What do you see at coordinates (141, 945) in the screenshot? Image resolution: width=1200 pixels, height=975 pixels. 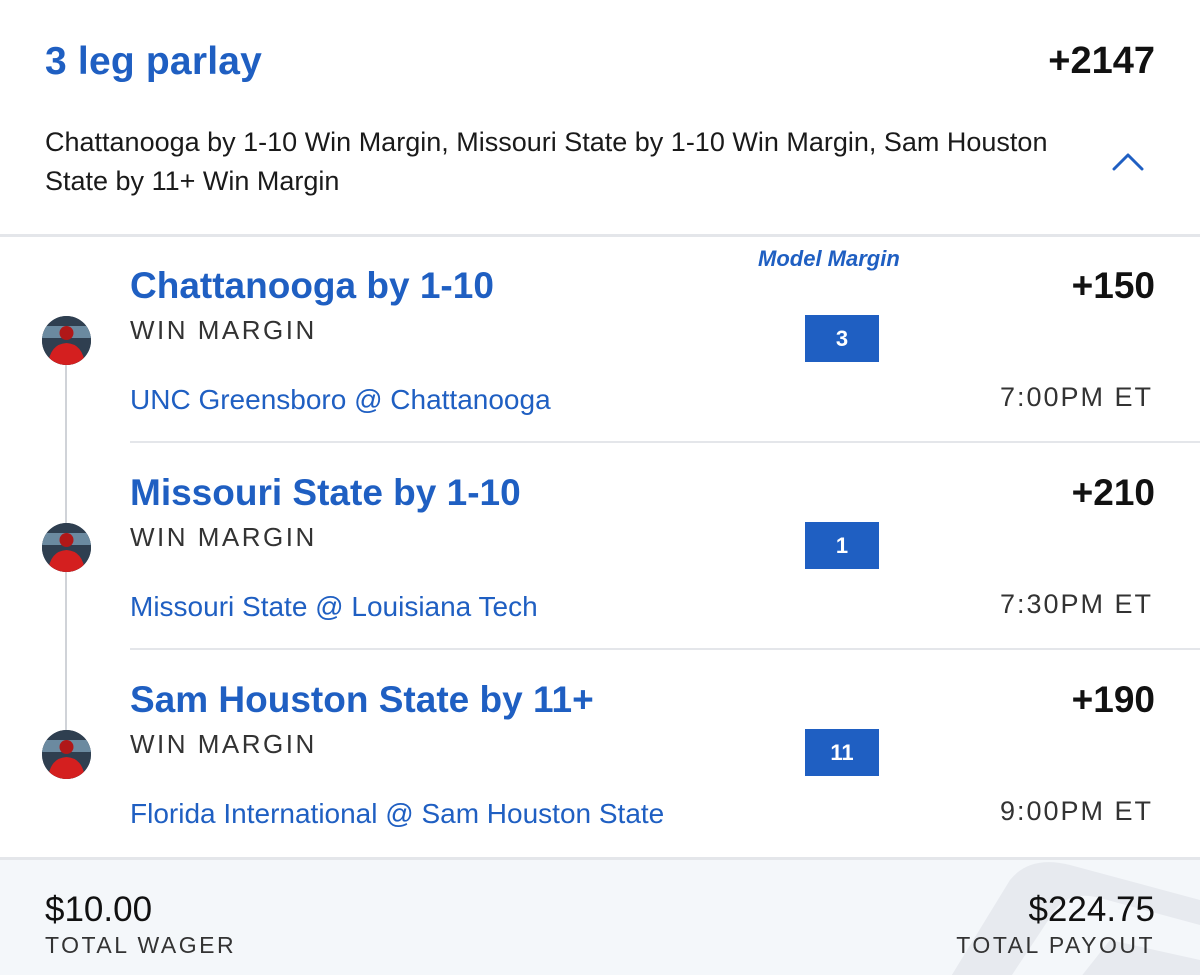 I see `total-wager-label: TOTAL WAGER` at bounding box center [141, 945].